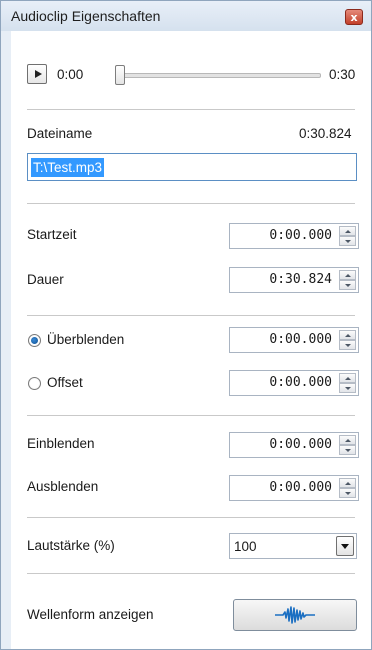  What do you see at coordinates (34, 340) in the screenshot?
I see `crossfade-radio` at bounding box center [34, 340].